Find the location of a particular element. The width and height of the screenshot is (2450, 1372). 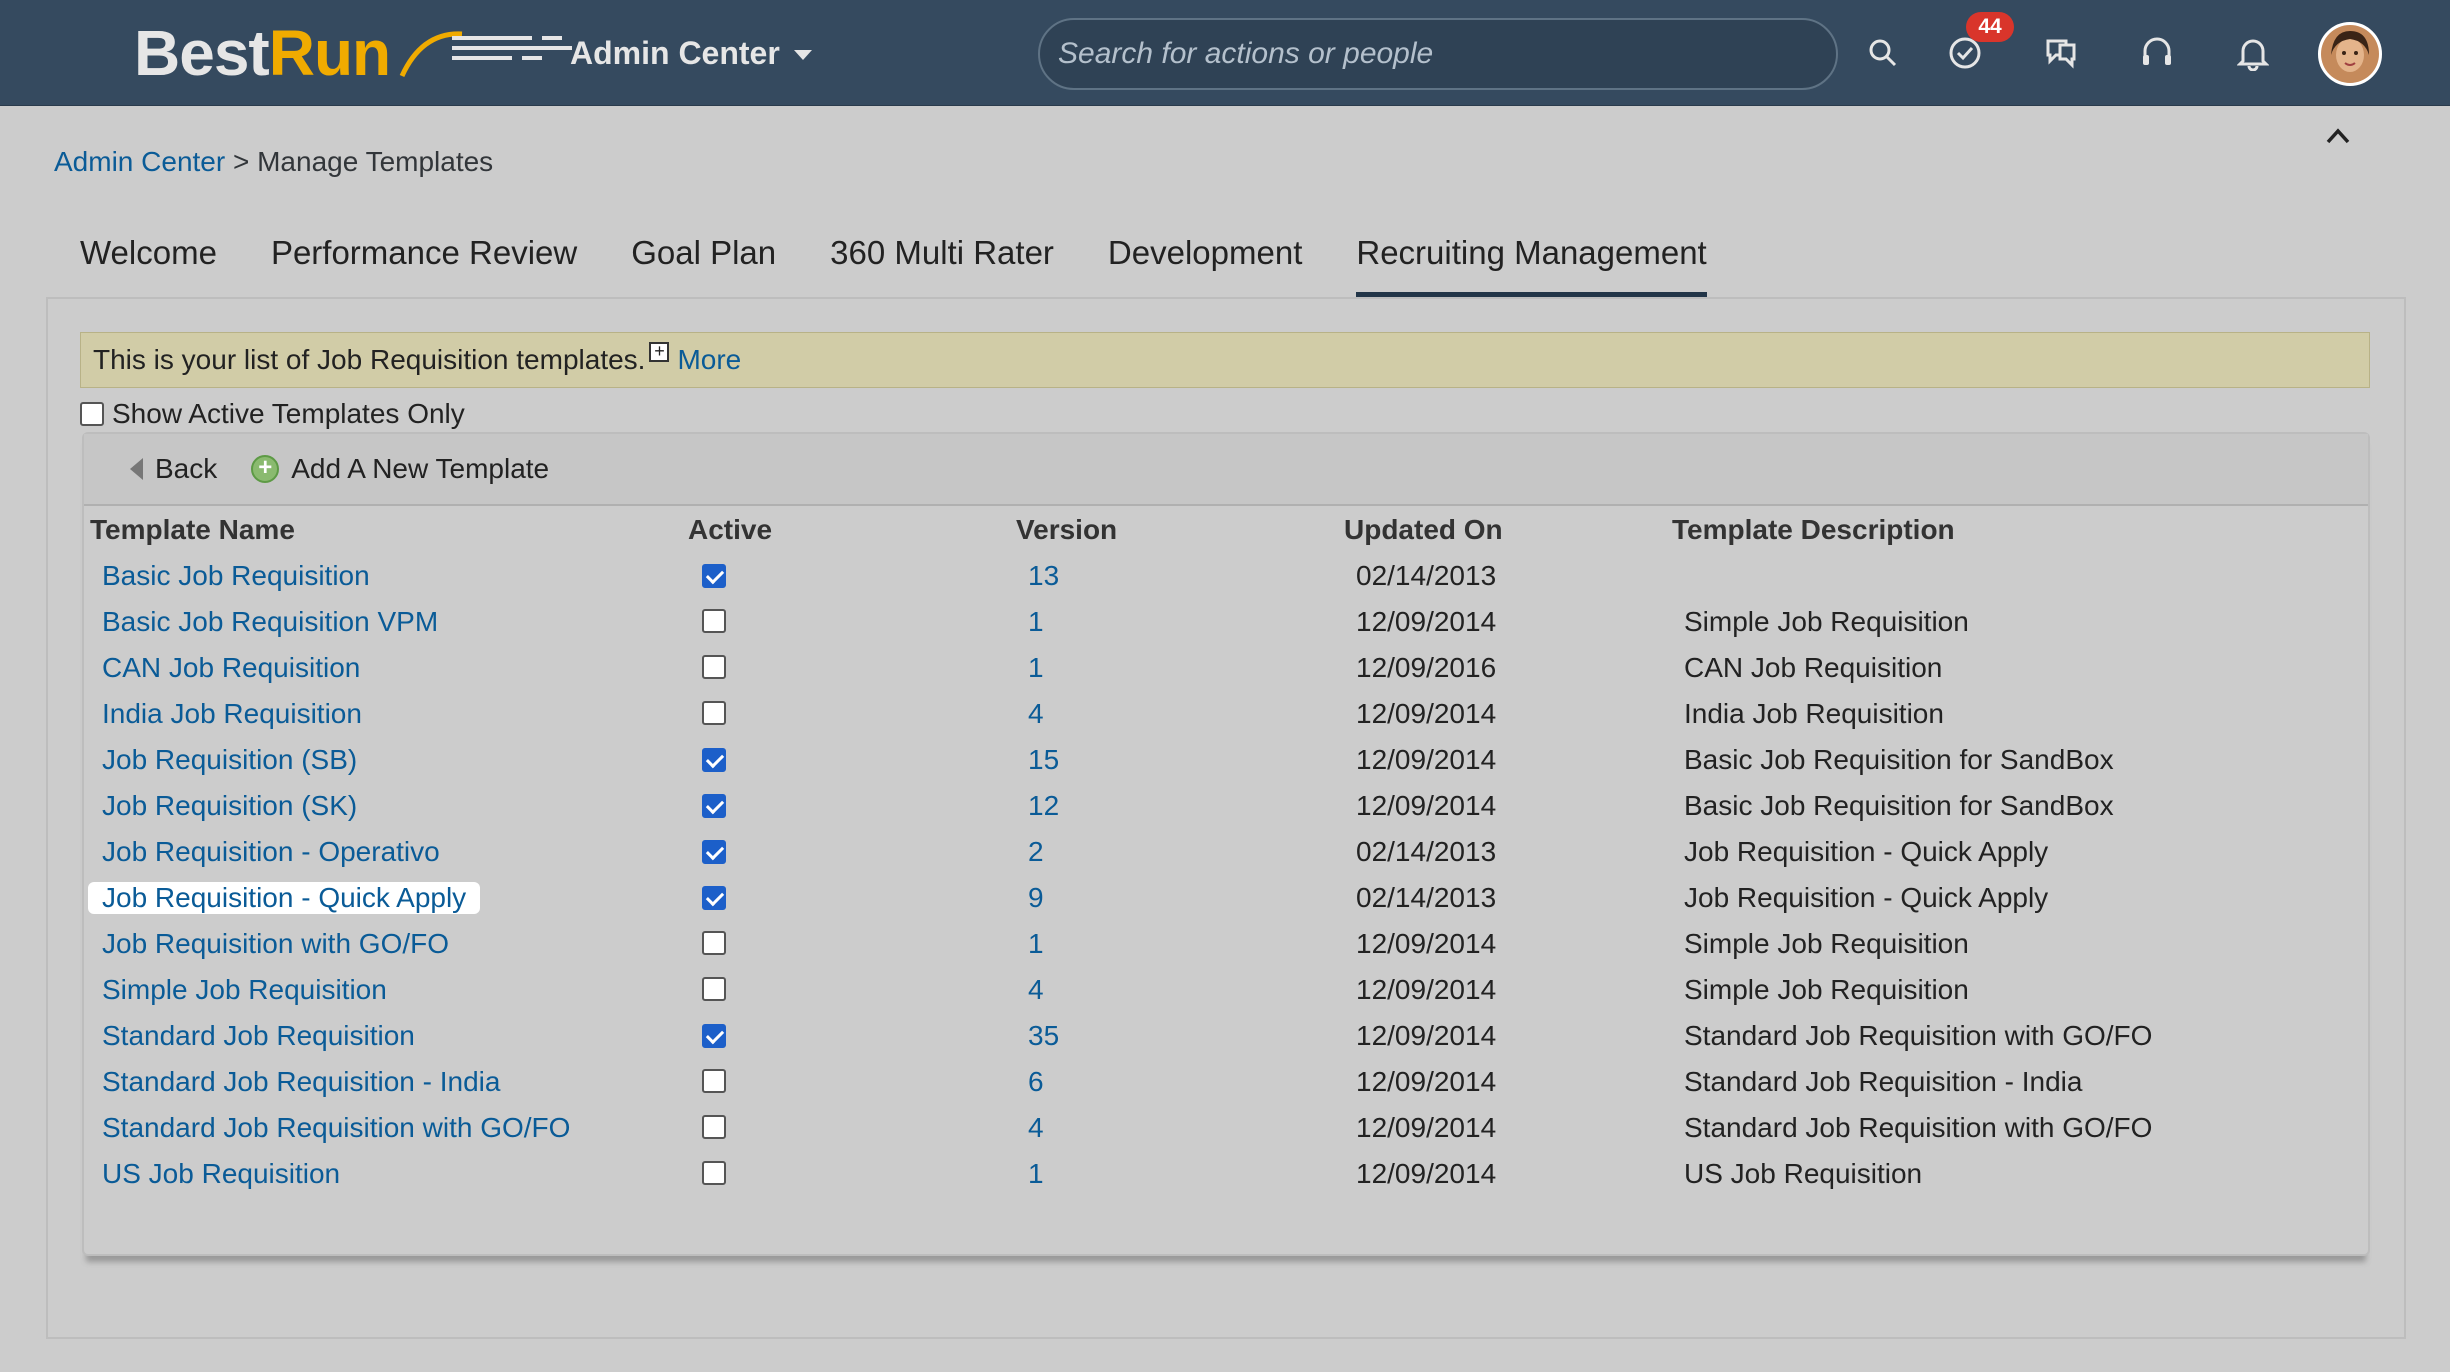

bestrun-logo: BestRun is located at coordinates (353, 53).